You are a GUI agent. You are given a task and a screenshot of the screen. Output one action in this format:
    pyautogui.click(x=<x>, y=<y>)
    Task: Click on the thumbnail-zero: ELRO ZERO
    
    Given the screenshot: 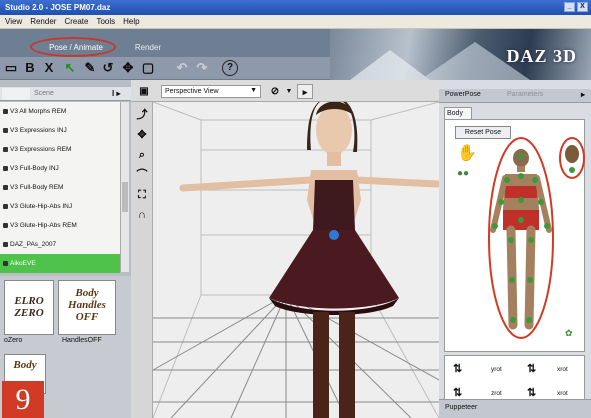 What is the action you would take?
    pyautogui.click(x=29, y=307)
    